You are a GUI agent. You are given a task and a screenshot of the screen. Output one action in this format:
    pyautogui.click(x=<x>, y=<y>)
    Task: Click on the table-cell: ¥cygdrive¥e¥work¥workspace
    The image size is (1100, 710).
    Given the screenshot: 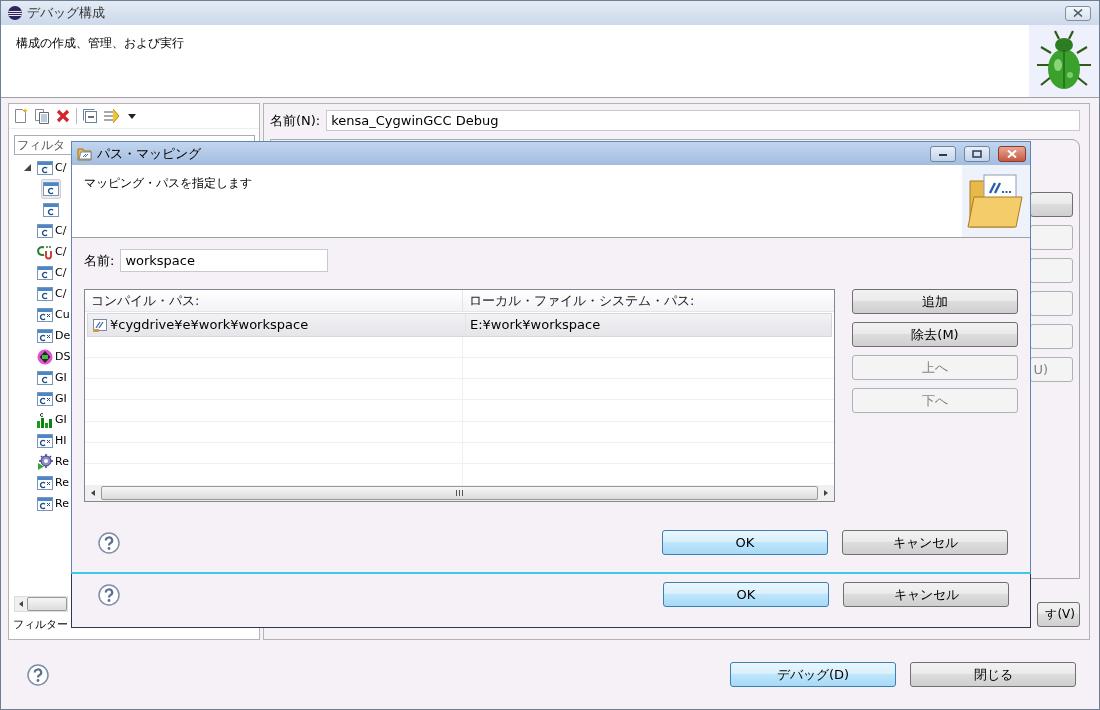 What is the action you would take?
    pyautogui.click(x=209, y=325)
    